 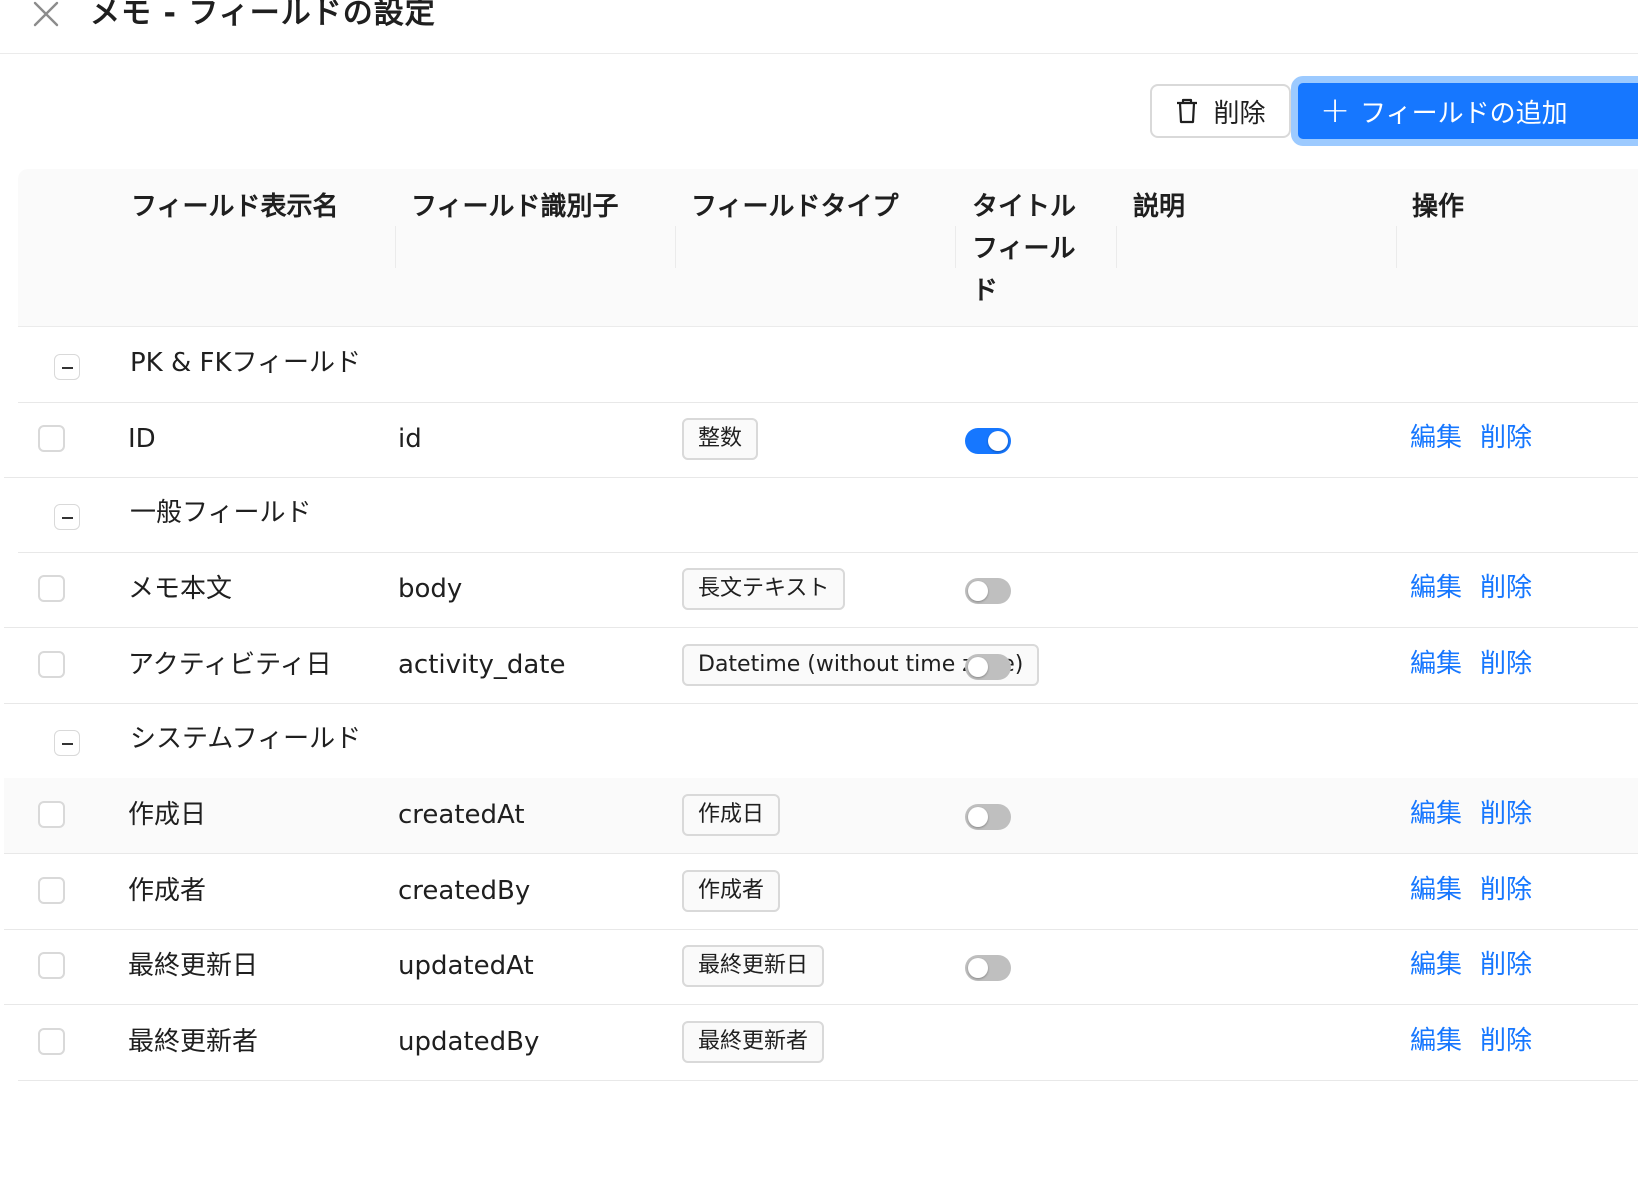 I want to click on group-label: PK & FKフィールド, so click(x=246, y=363).